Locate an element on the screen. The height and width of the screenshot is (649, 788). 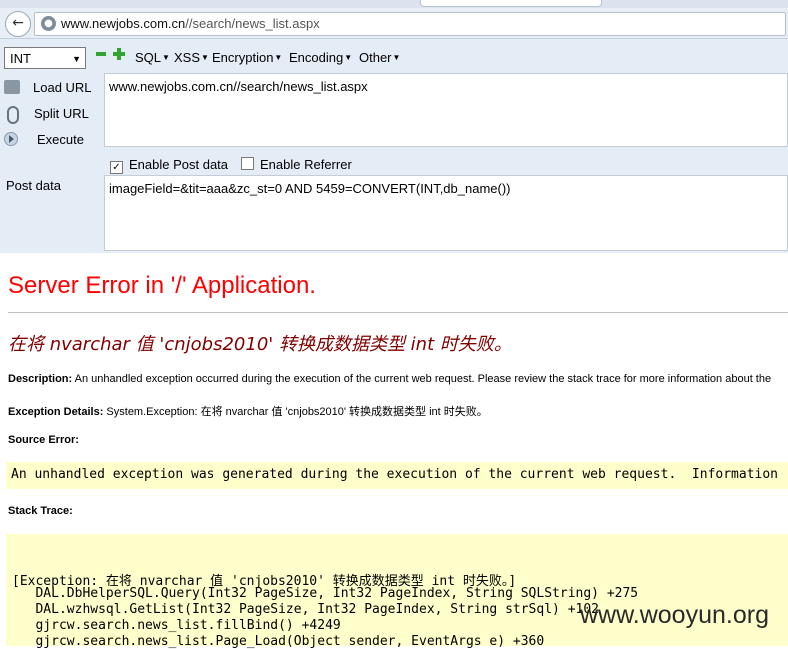
enable-post-label: Enable Post data is located at coordinates (179, 164).